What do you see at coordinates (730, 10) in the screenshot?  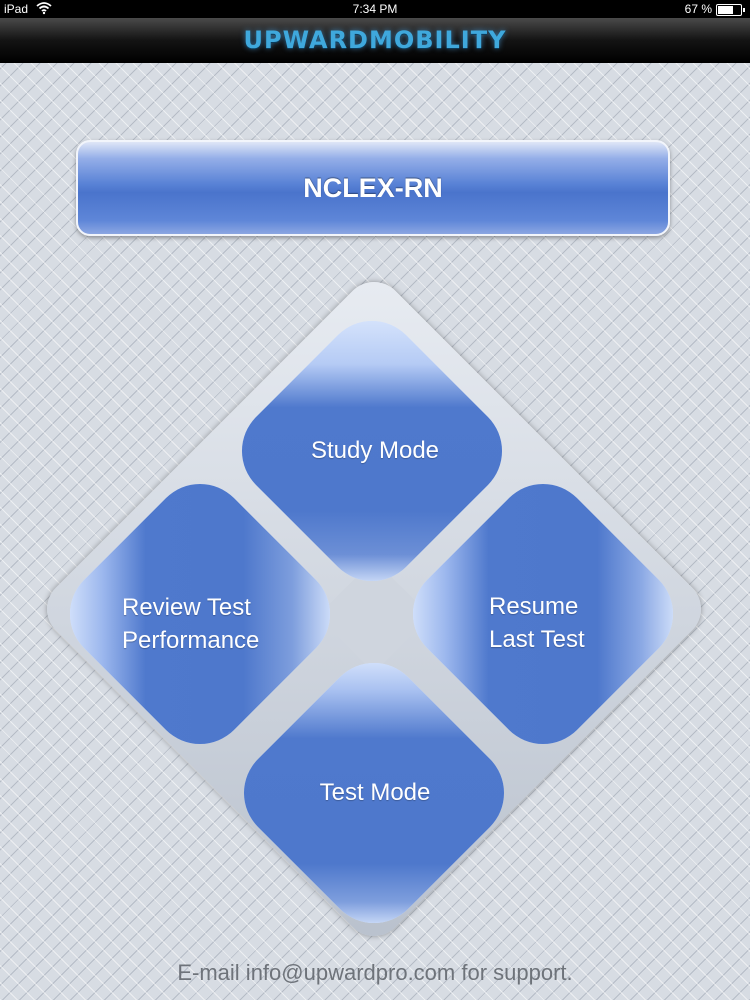 I see `battery-icon` at bounding box center [730, 10].